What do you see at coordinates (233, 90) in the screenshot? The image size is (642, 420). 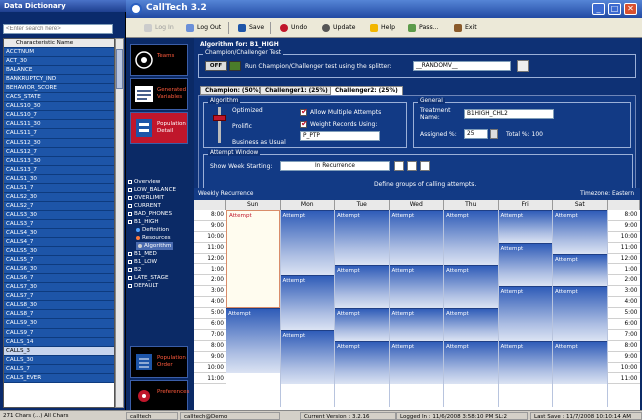 I see `tab-champion: Champion: (50%)` at bounding box center [233, 90].